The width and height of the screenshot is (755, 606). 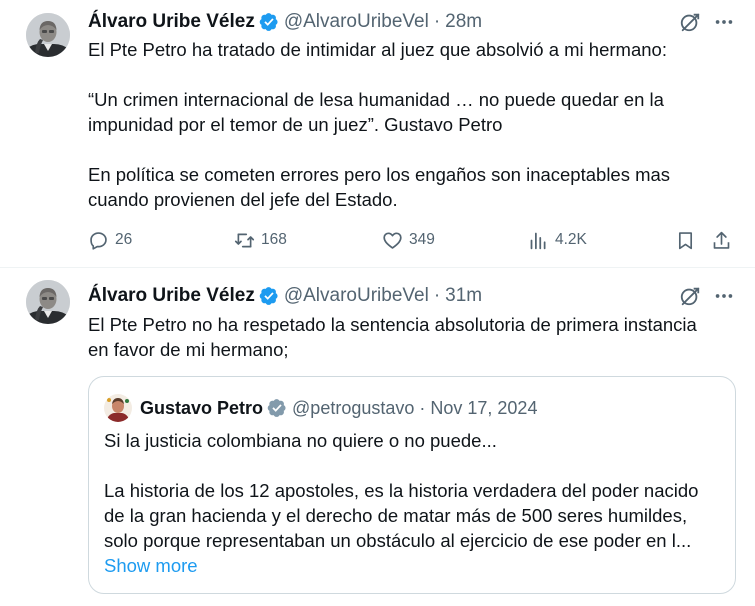 What do you see at coordinates (201, 408) in the screenshot?
I see `quote-author-name: Gustavo Petro` at bounding box center [201, 408].